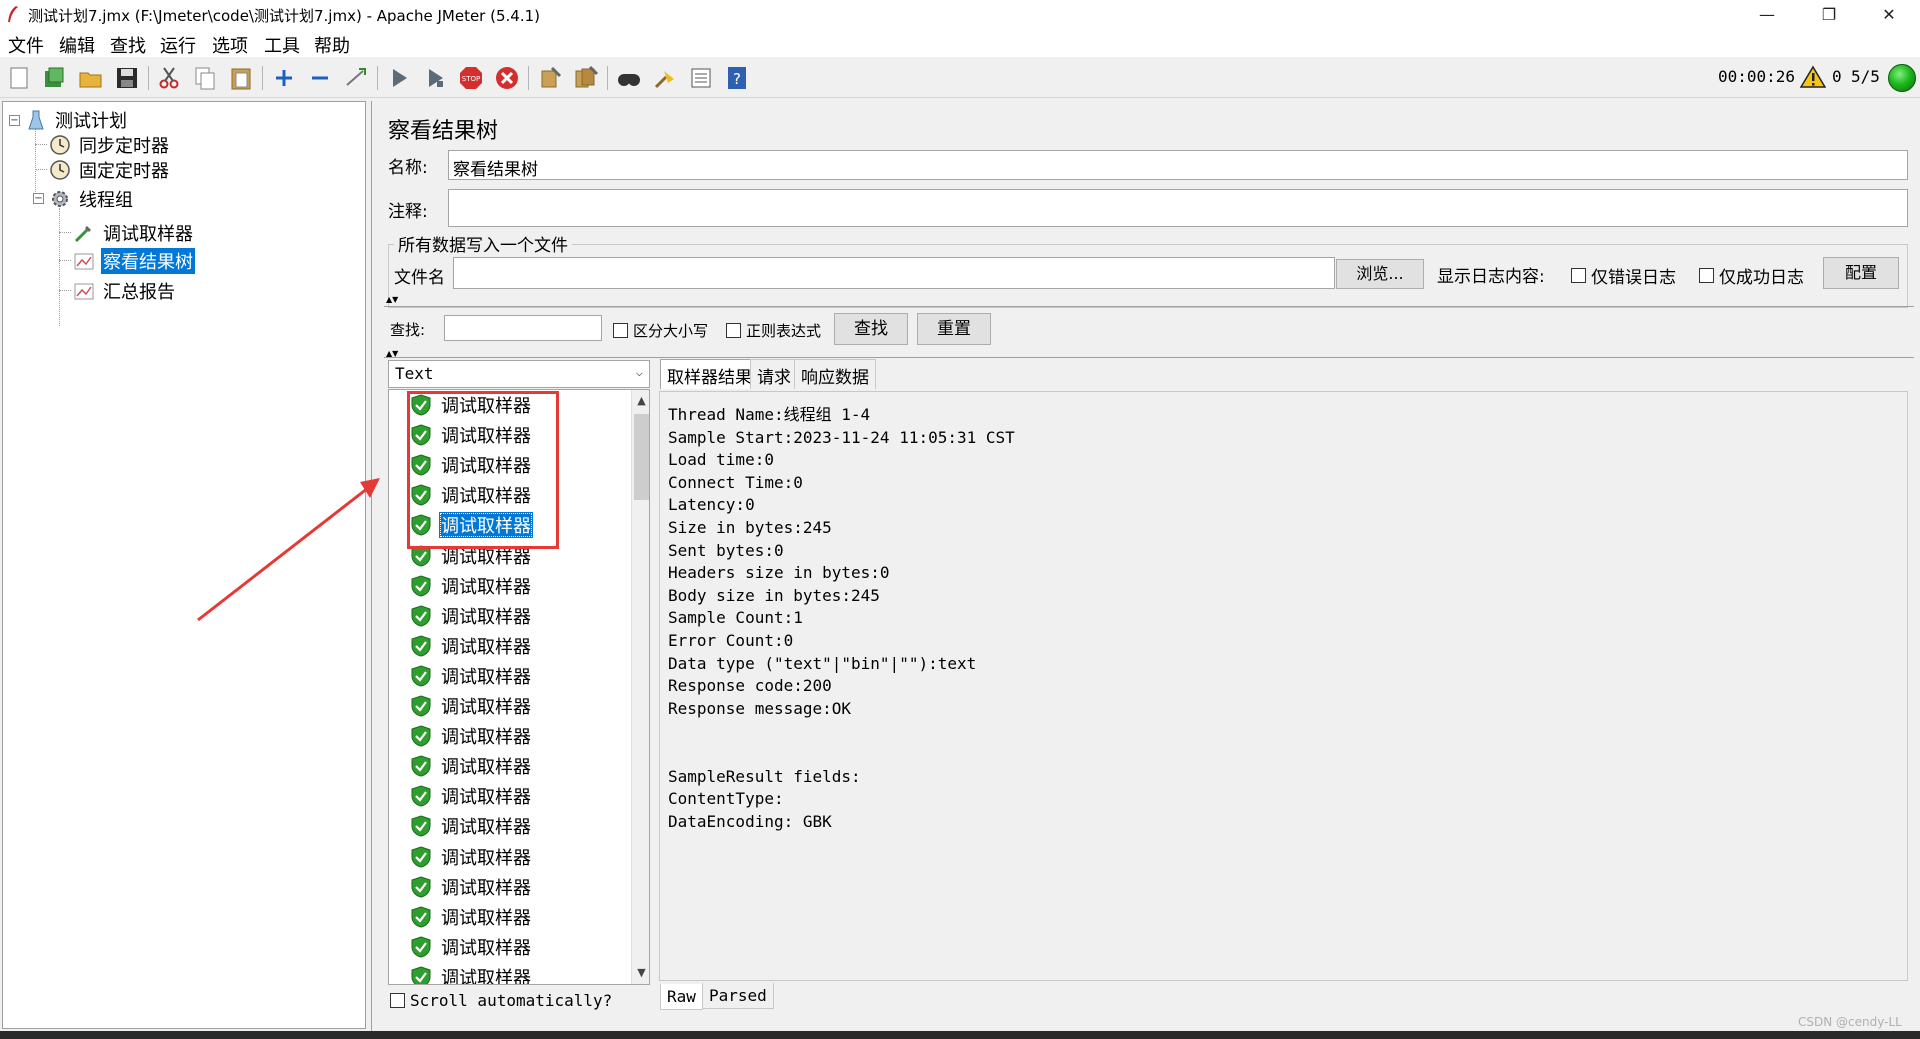 The height and width of the screenshot is (1039, 1920). I want to click on detail-line: Sent bytes:0, so click(726, 550).